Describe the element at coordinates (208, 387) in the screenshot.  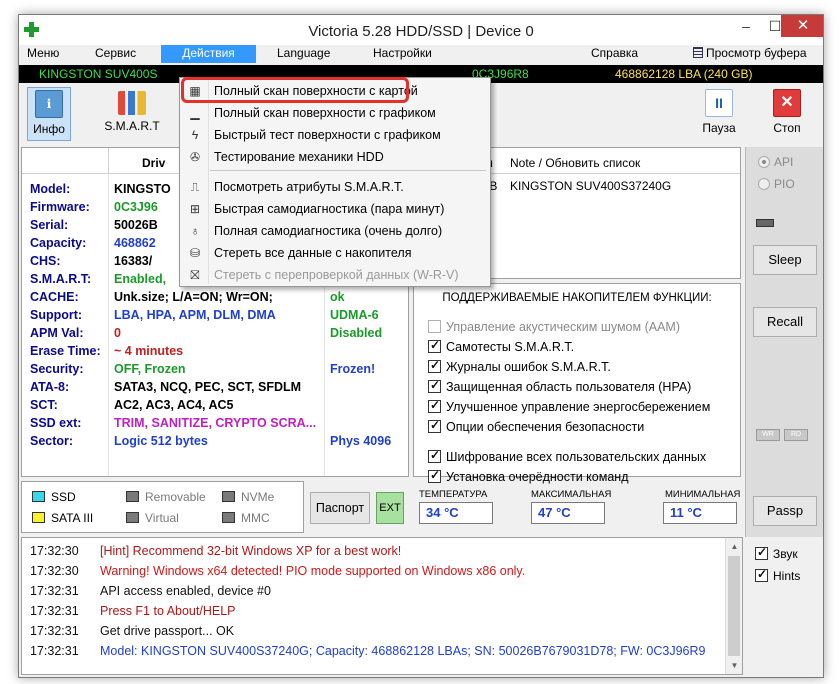
I see `info-value: SATA3, NCQ, PEC, SCT, SFDLM` at that location.